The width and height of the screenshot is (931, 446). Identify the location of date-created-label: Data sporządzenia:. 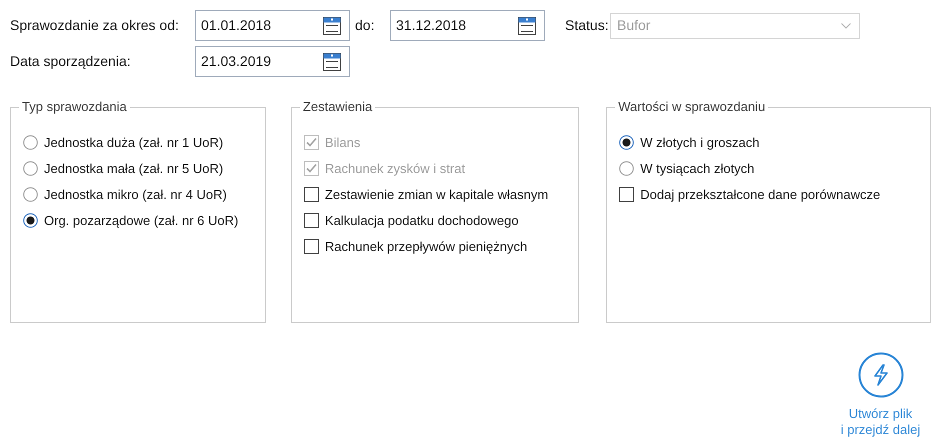
(71, 61).